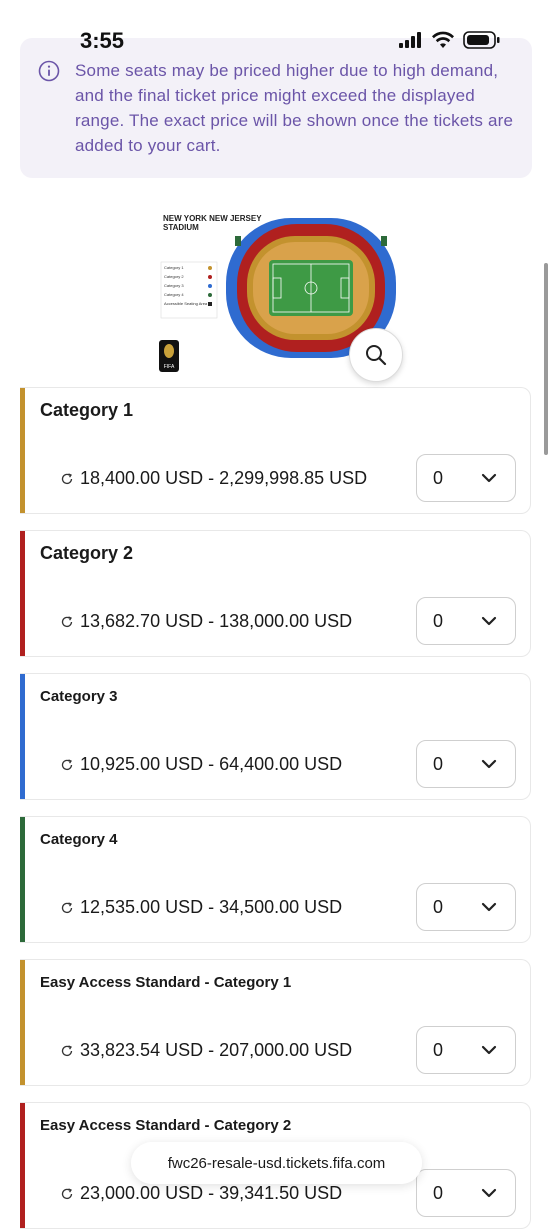  What do you see at coordinates (224, 478) in the screenshot?
I see `price-range-text: 18,400.00 USD - 2,299,998.85 USD` at bounding box center [224, 478].